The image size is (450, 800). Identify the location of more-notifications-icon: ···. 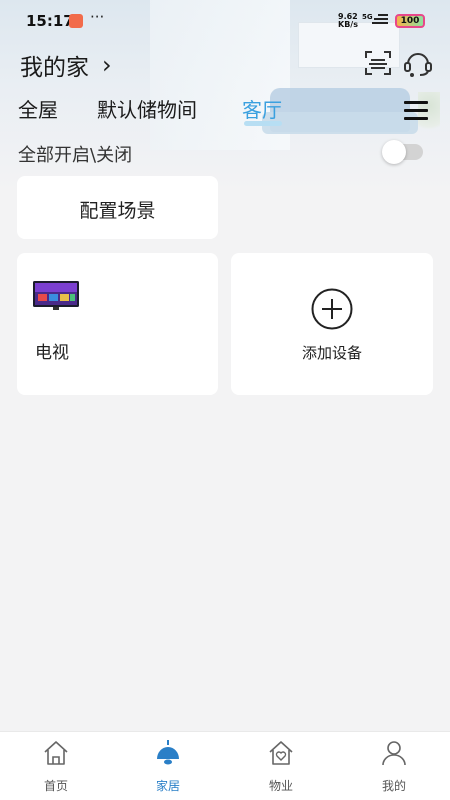
(97, 17).